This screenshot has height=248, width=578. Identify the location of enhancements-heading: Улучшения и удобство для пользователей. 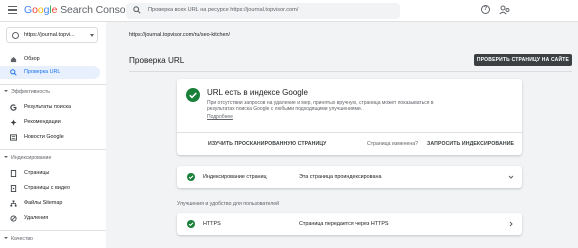
(228, 204).